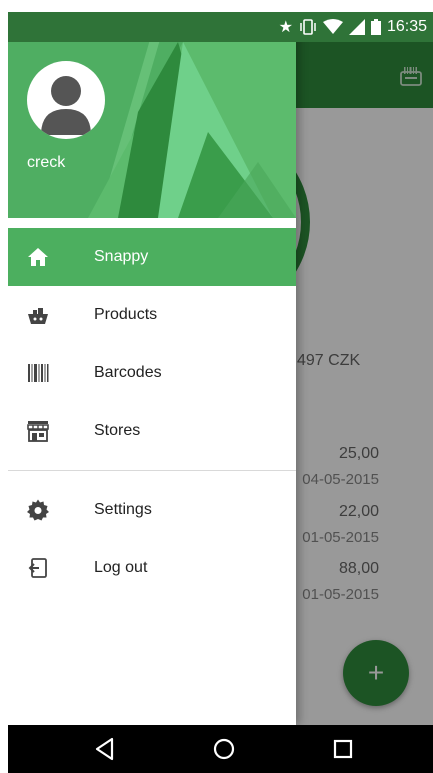  I want to click on logout-icon, so click(37, 568).